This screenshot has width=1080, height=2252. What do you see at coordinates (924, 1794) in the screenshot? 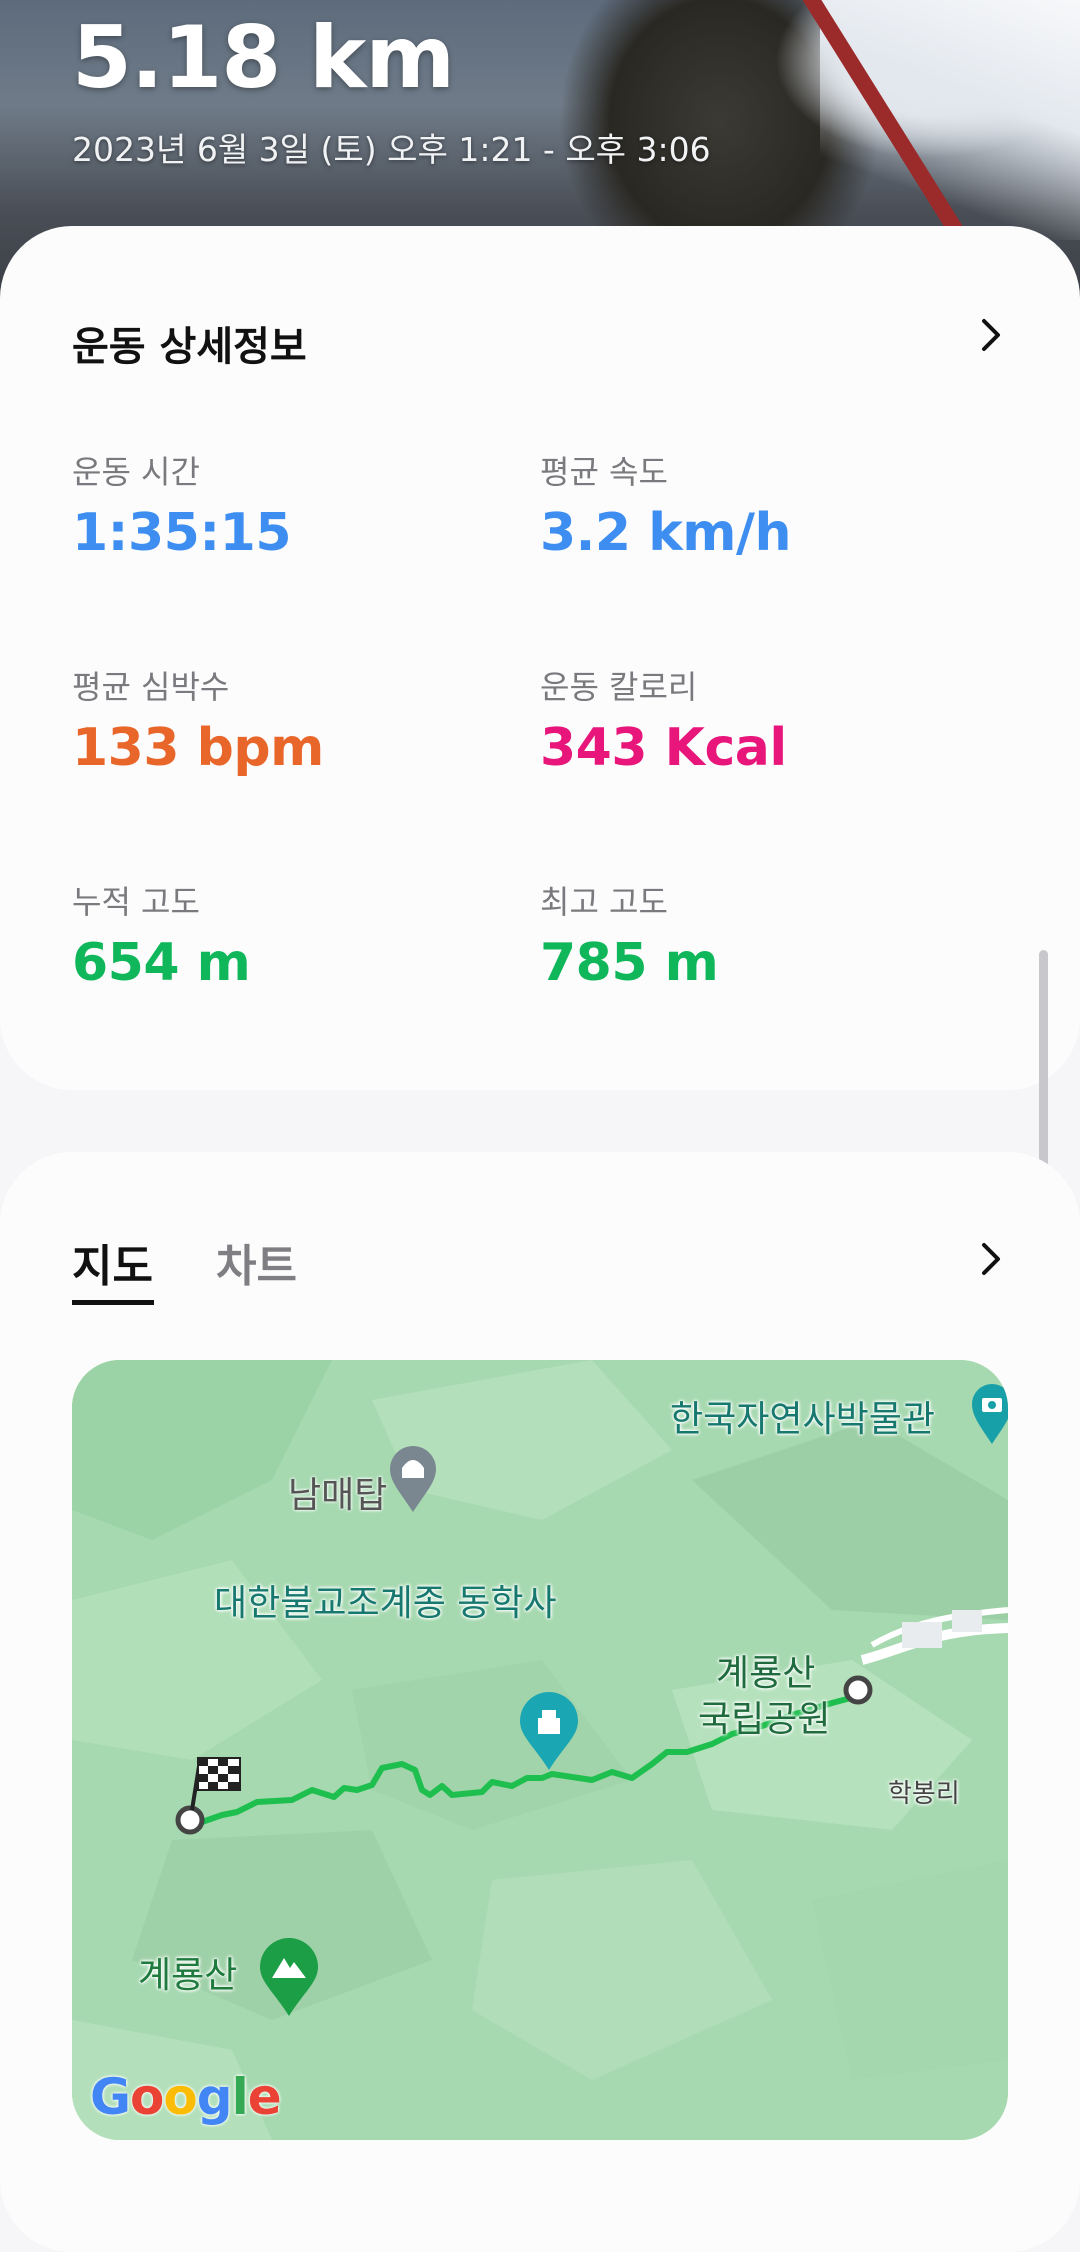
I see `place-label: 학봉리` at bounding box center [924, 1794].